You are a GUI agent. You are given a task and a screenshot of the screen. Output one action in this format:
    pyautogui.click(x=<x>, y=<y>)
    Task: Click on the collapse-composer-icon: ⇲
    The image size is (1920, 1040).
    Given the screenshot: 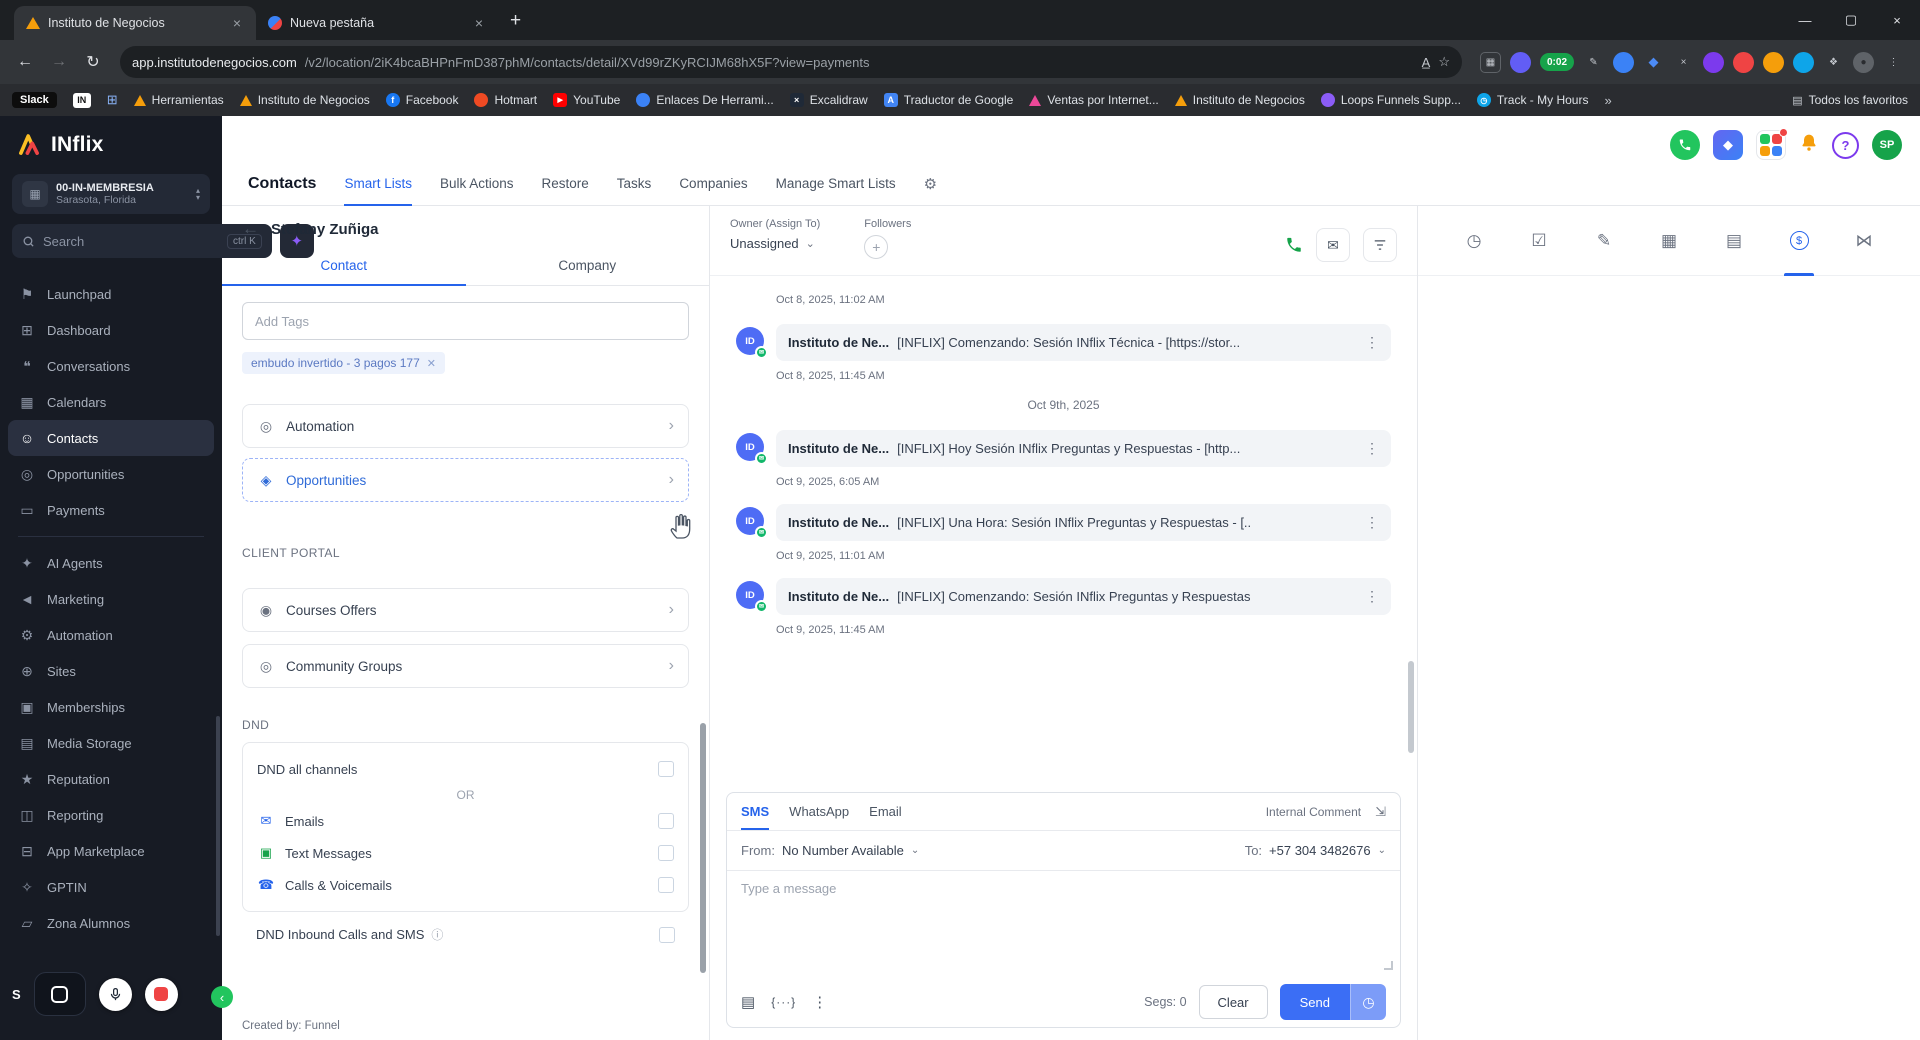 What is the action you would take?
    pyautogui.click(x=1380, y=812)
    